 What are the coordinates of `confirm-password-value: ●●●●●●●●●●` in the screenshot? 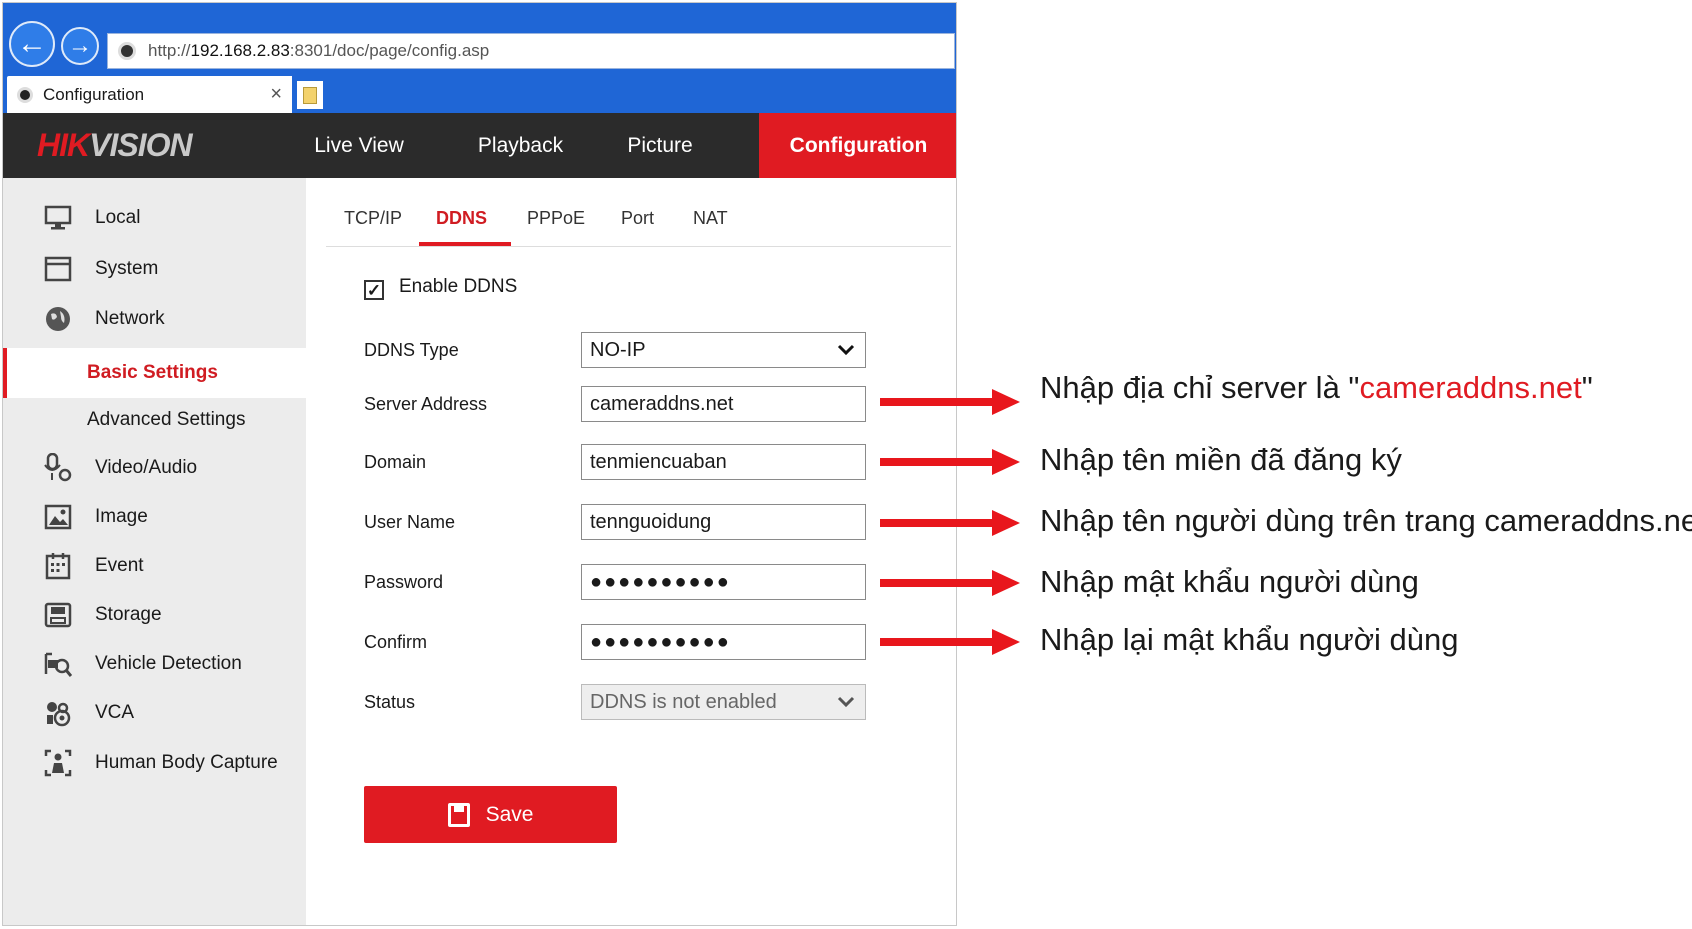 It's located at (660, 641).